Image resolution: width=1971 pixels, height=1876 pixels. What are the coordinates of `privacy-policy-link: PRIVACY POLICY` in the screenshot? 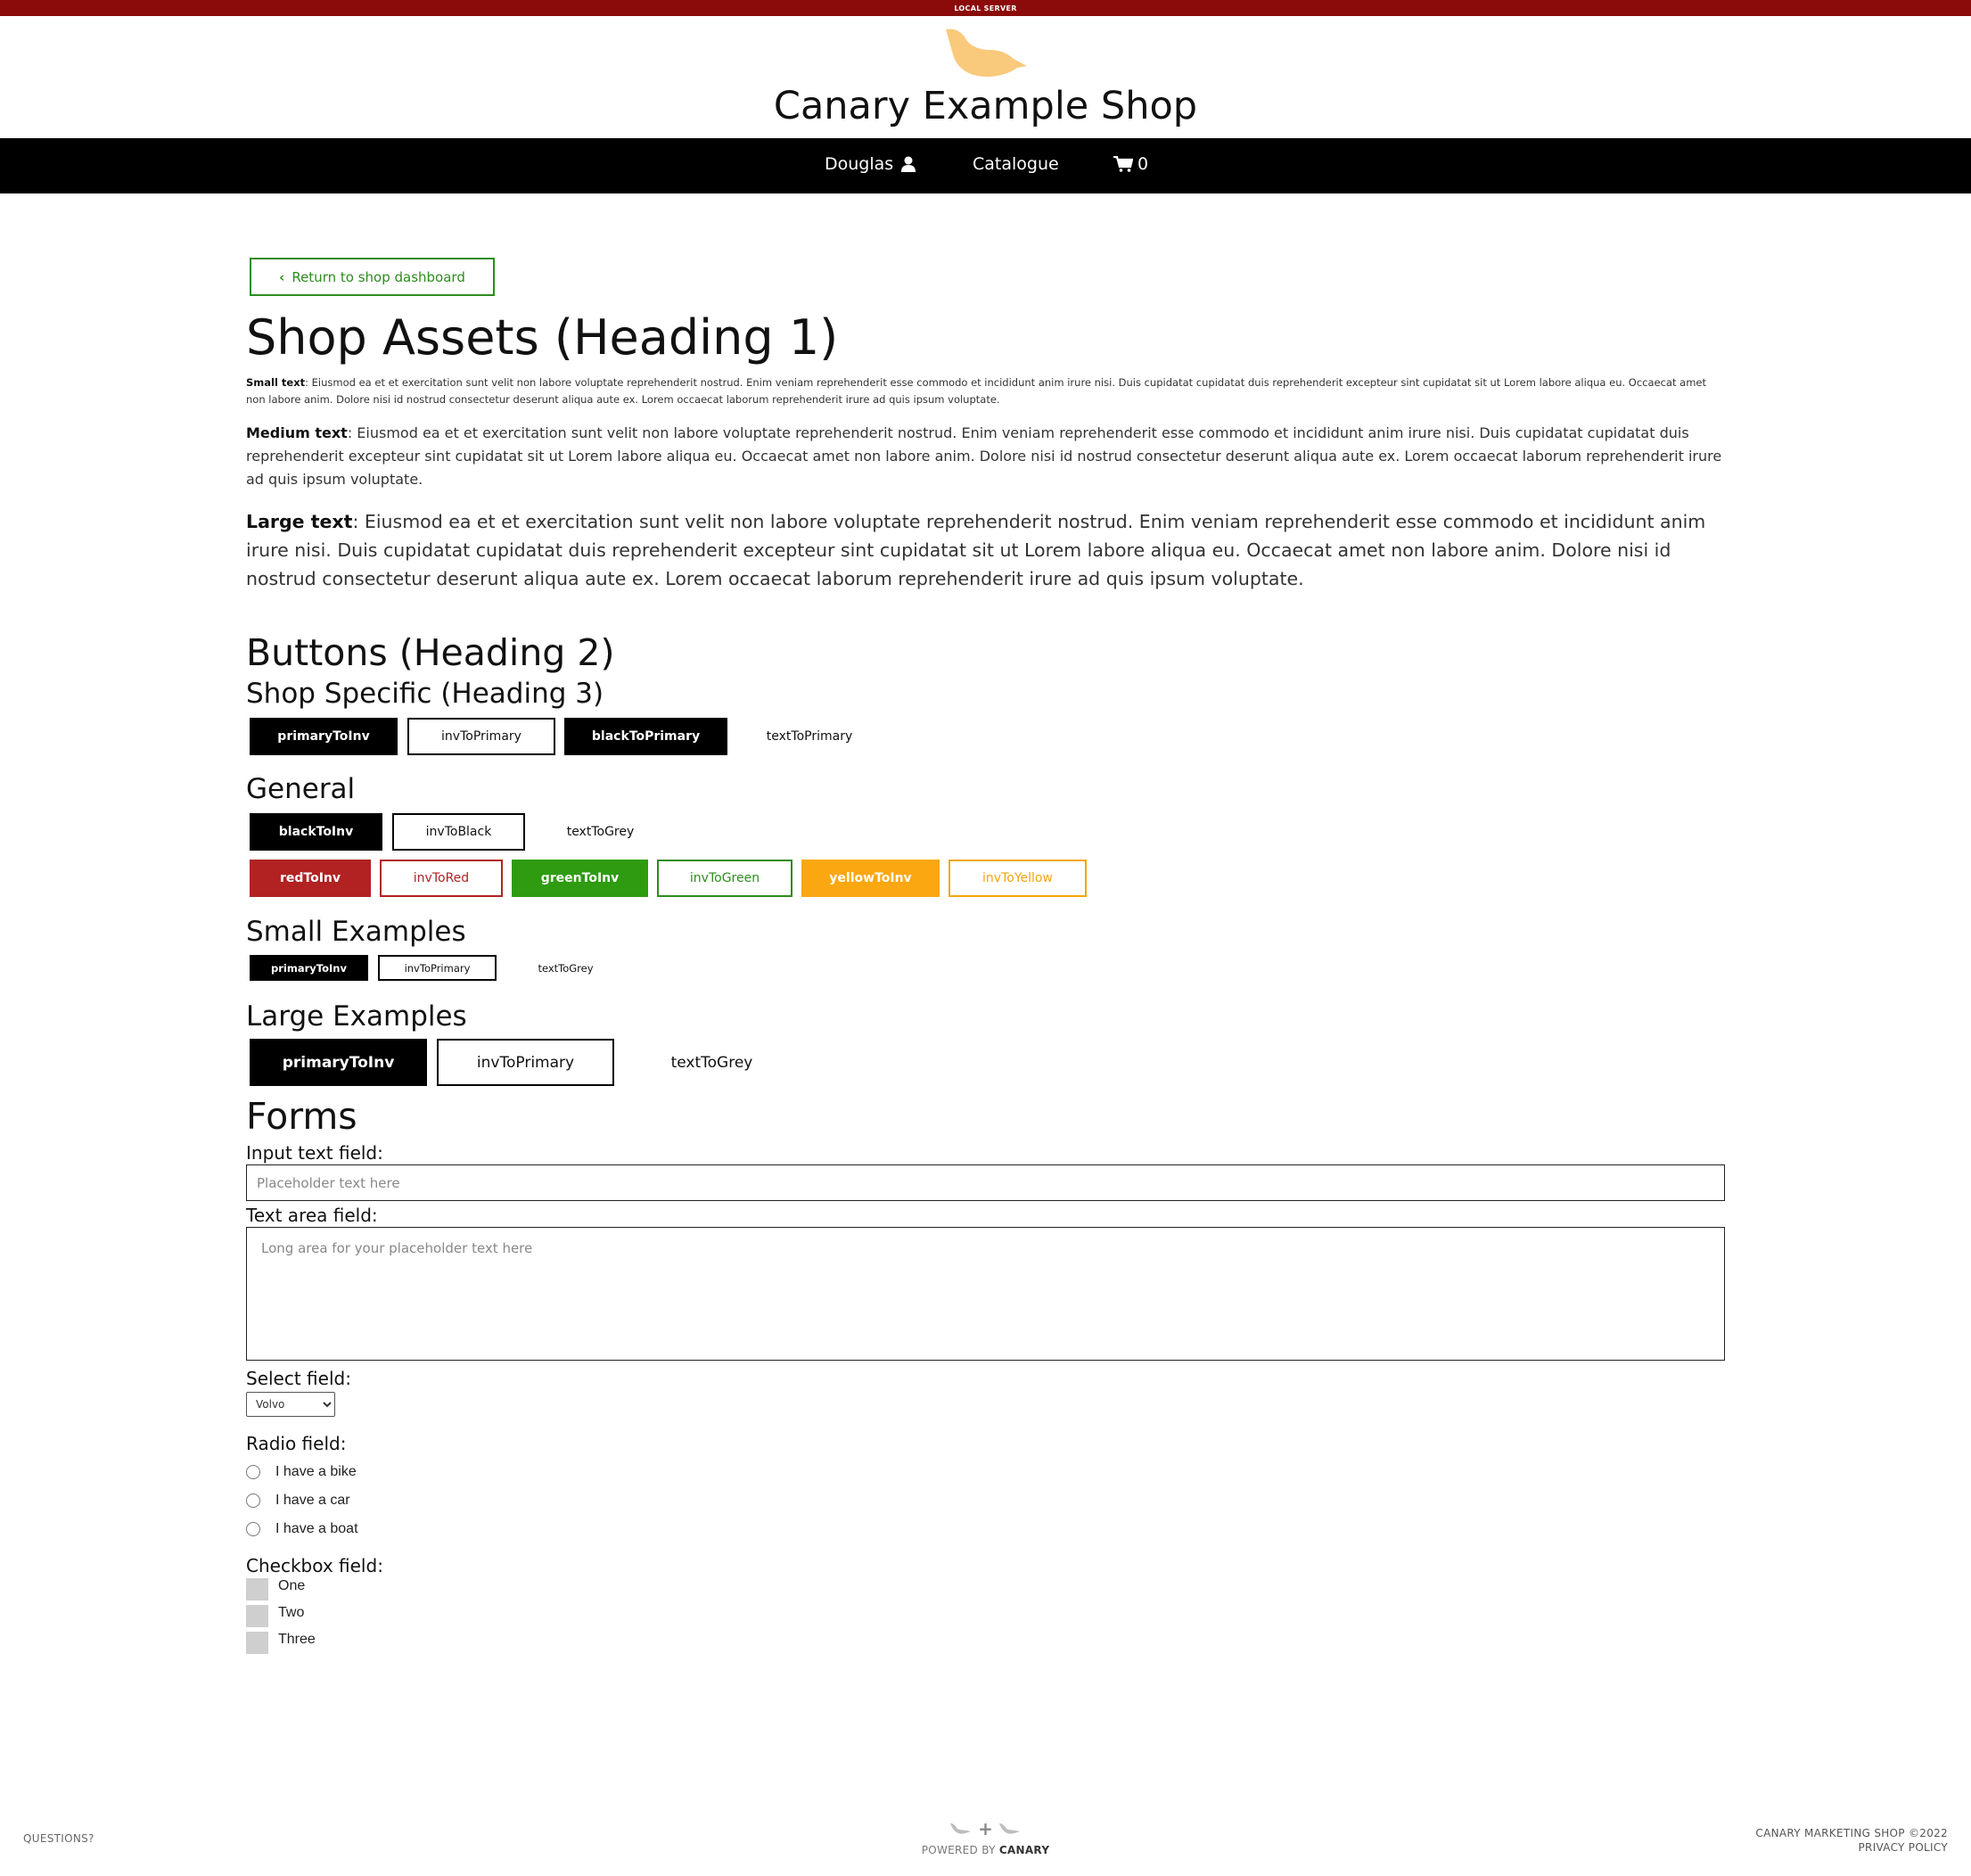 It's located at (1851, 1848).